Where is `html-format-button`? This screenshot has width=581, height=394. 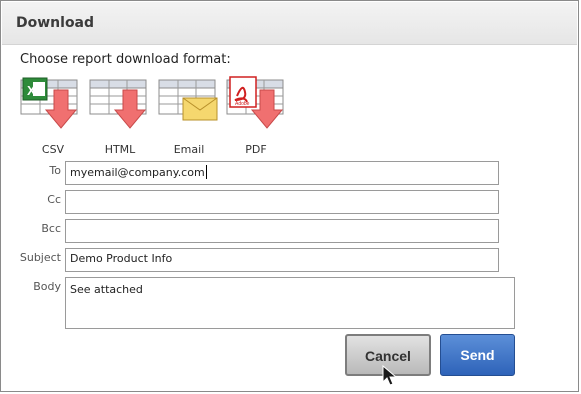 html-format-button is located at coordinates (120, 104).